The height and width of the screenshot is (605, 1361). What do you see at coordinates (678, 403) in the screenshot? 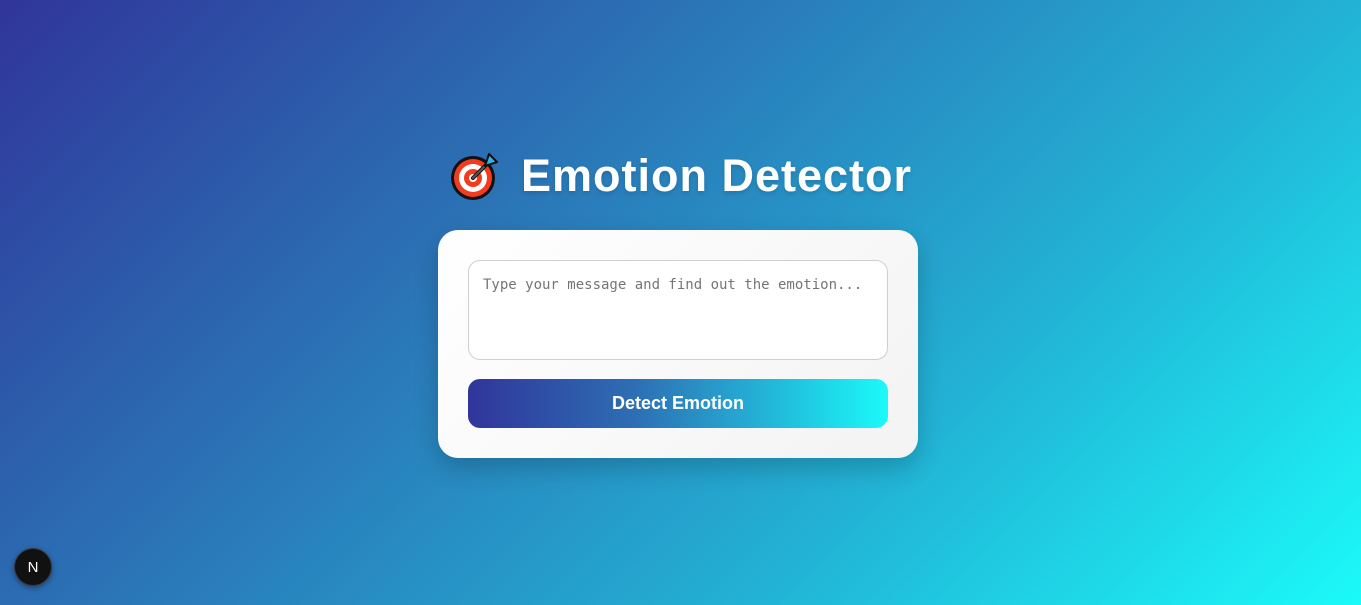
I see `detect-emotion-button: Detect Emotion` at bounding box center [678, 403].